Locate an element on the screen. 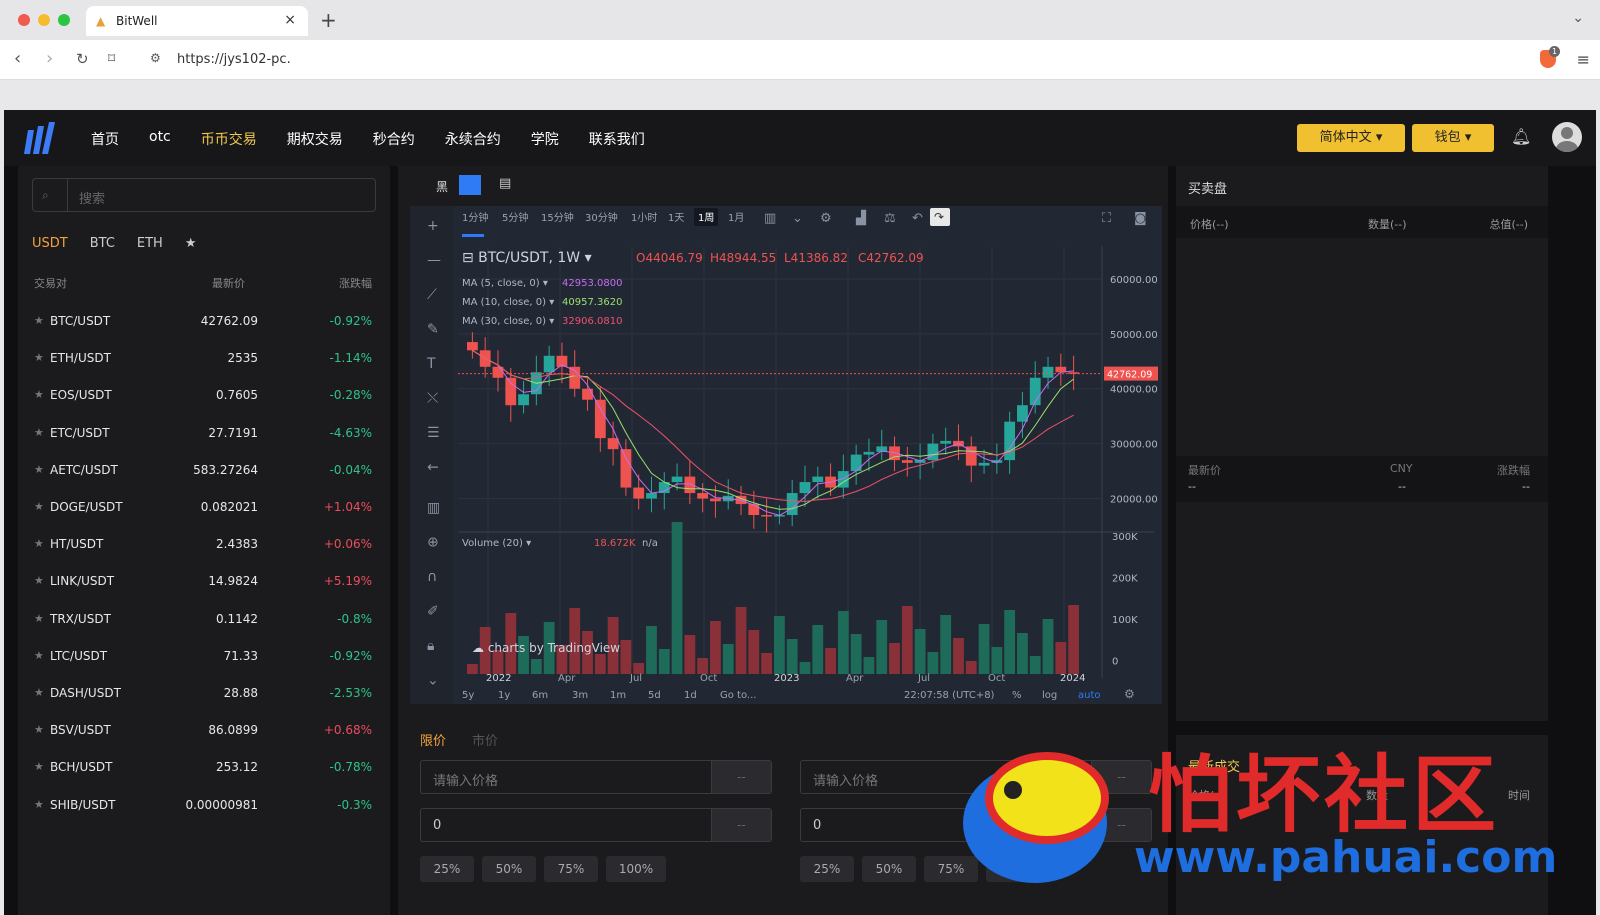  fullscreen-icon: ⛶ is located at coordinates (1106, 218).